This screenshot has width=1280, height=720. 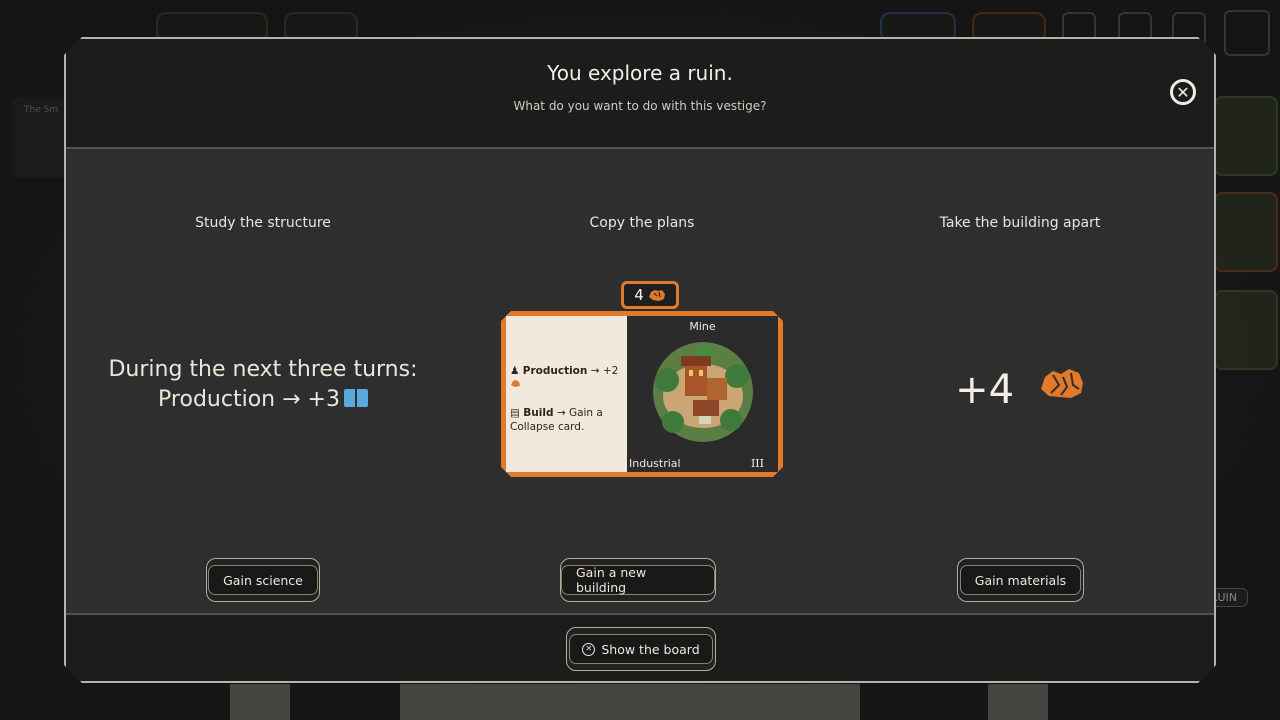 I want to click on science-effect-line1: During the next three turns:, so click(x=263, y=369).